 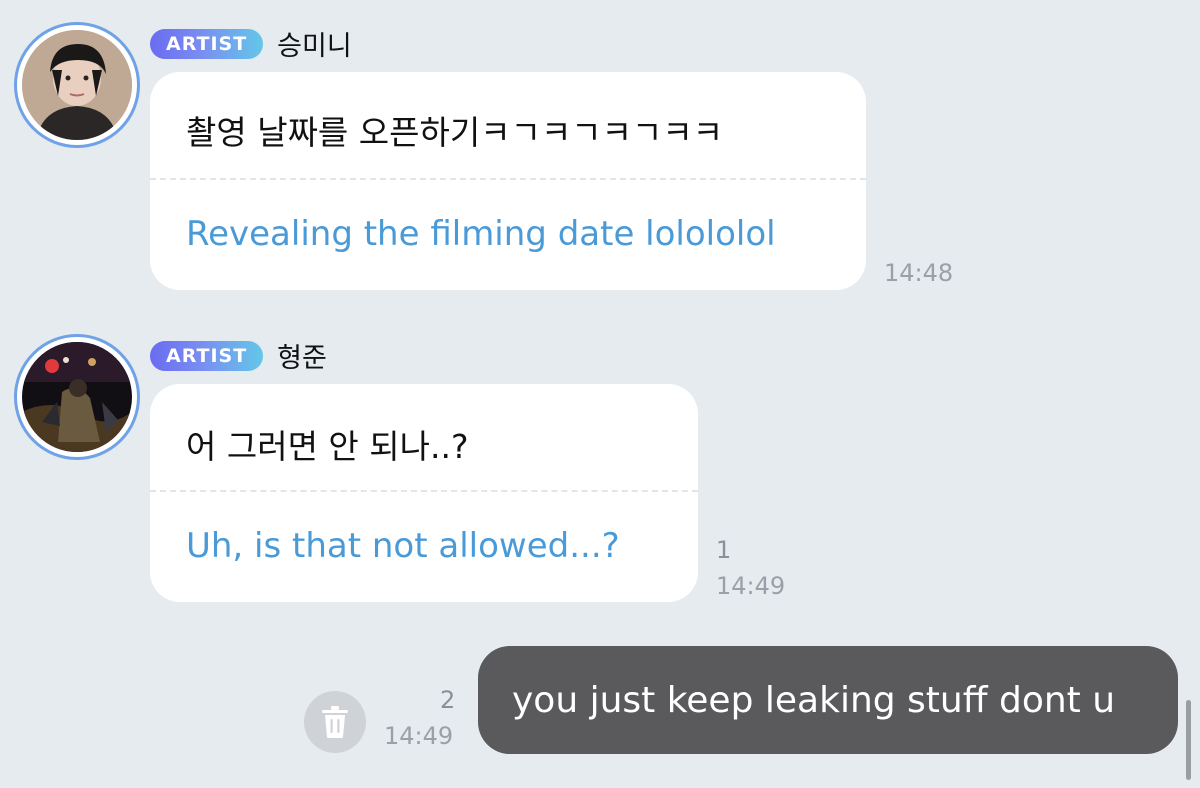 I want to click on message-original-text: 어 그러면 안 되나..?, so click(x=327, y=446).